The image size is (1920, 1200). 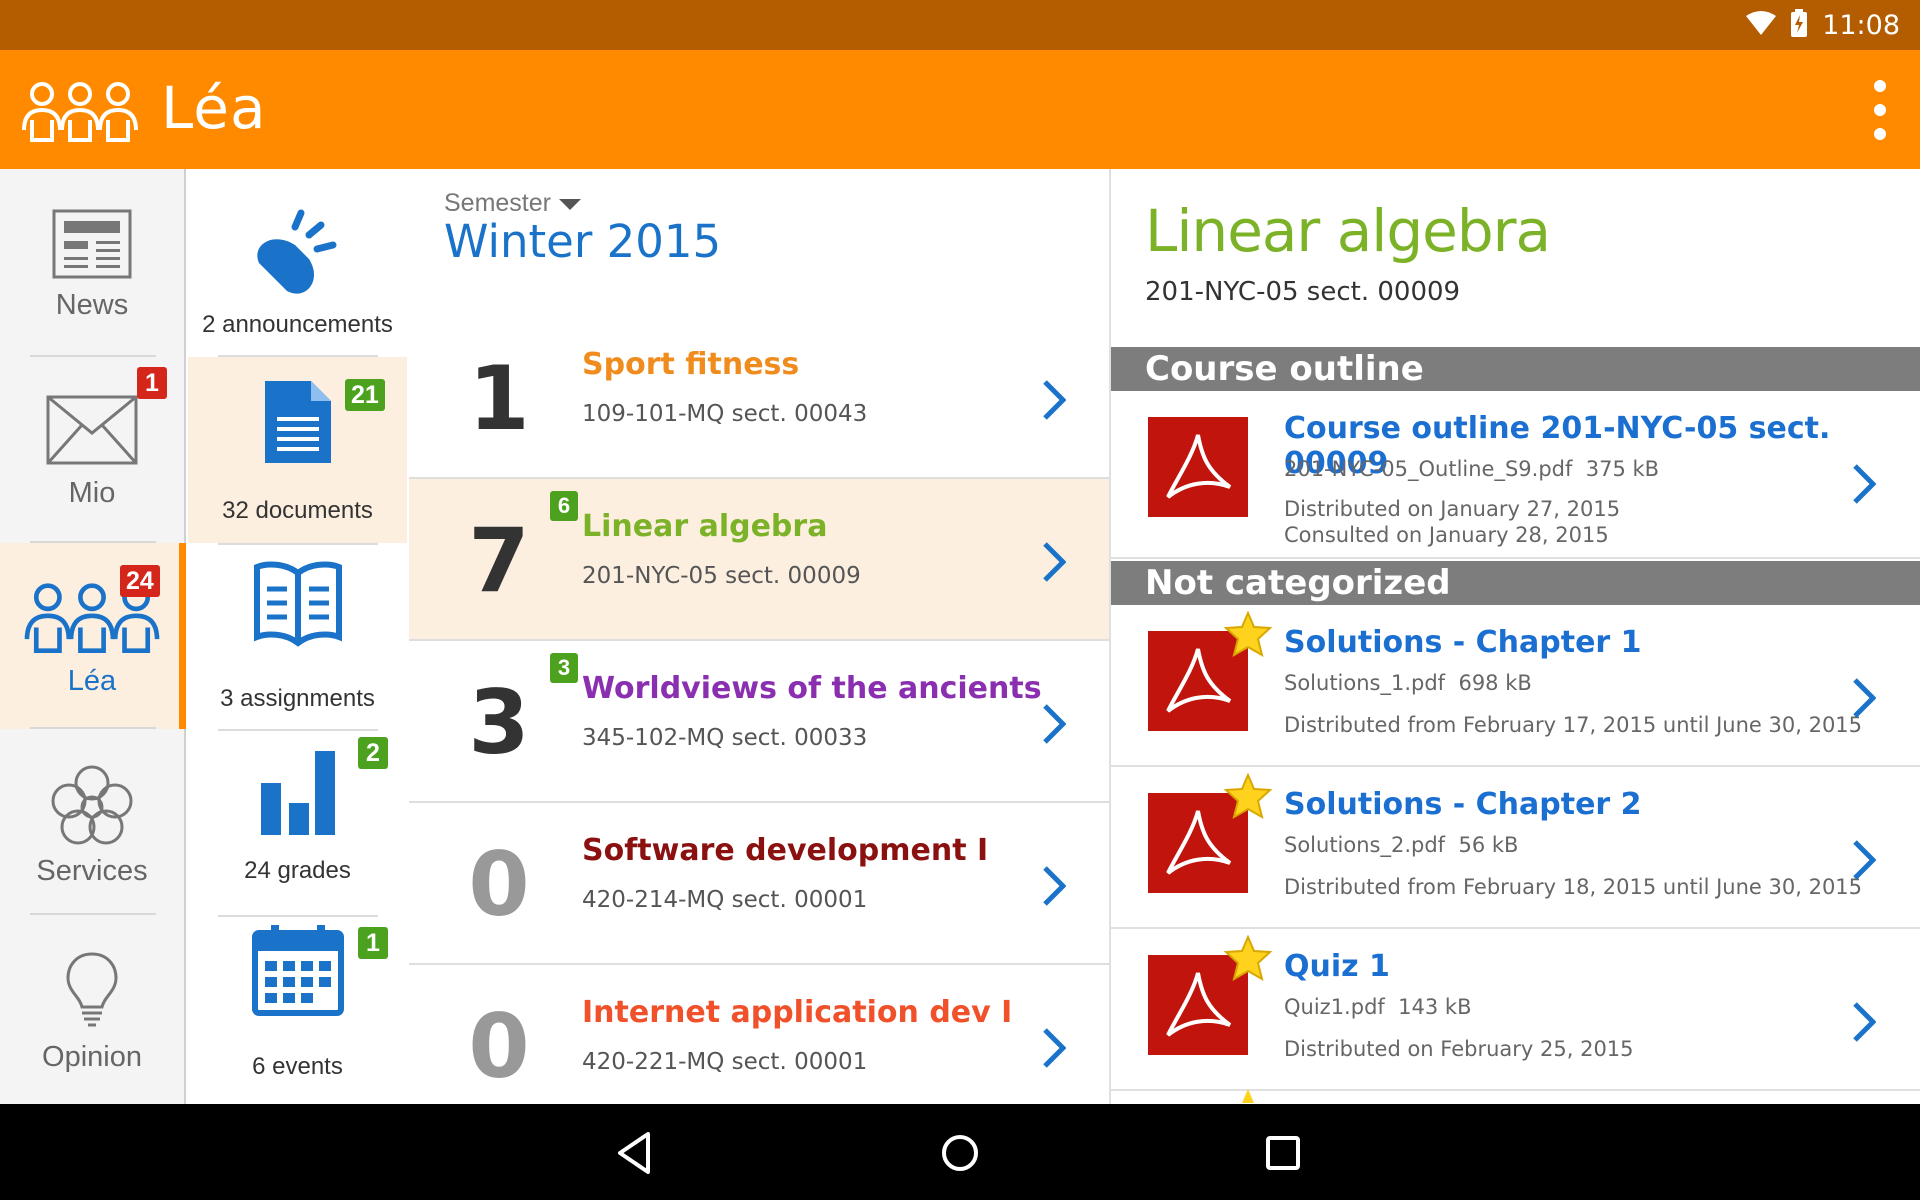 I want to click on rail-item-opinion: Opinion, so click(x=92, y=1008).